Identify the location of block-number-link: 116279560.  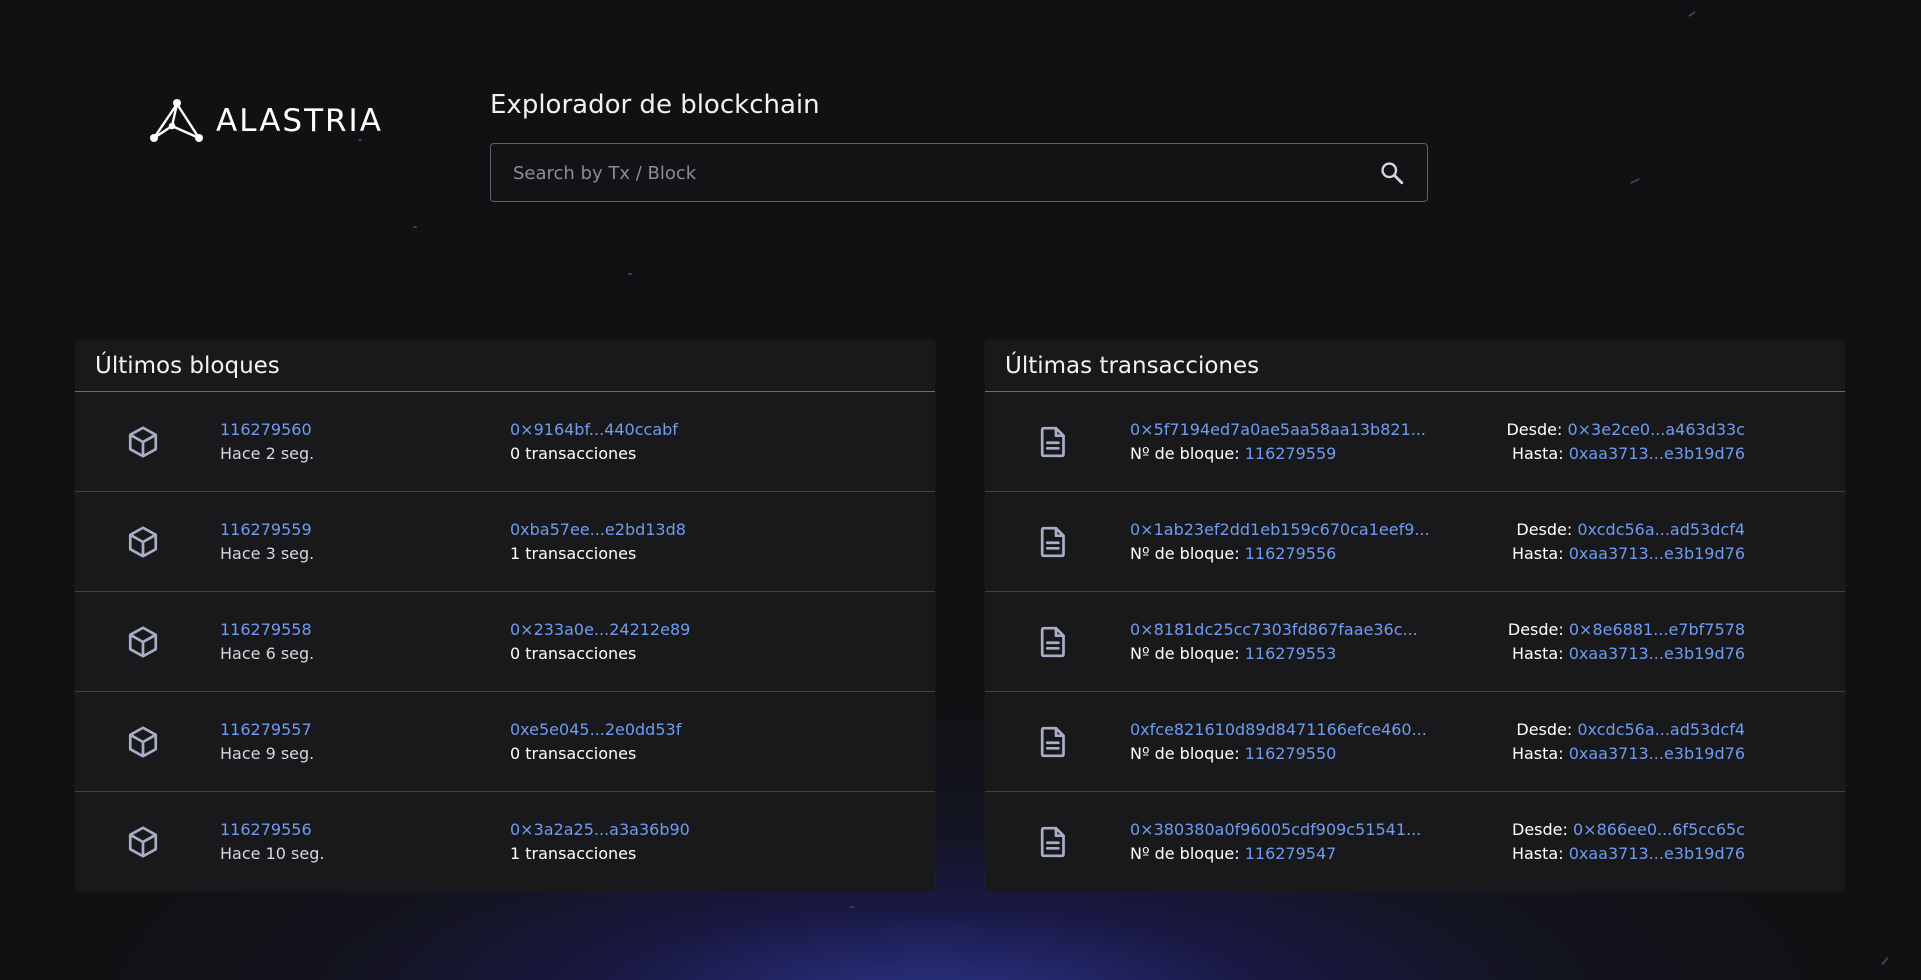
(266, 429).